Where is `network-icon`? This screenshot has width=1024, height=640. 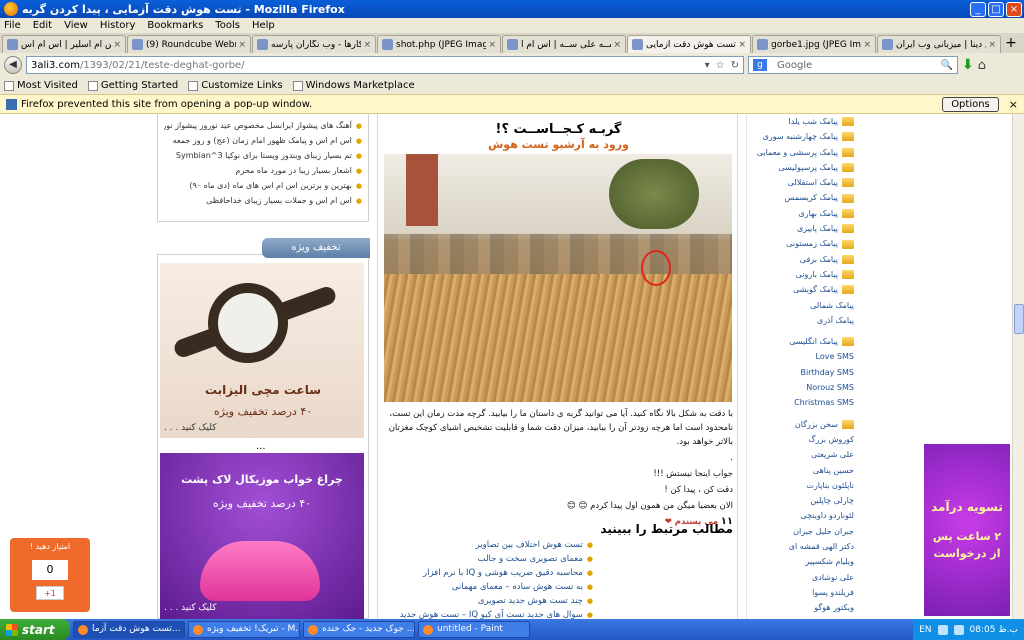 network-icon is located at coordinates (942, 629).